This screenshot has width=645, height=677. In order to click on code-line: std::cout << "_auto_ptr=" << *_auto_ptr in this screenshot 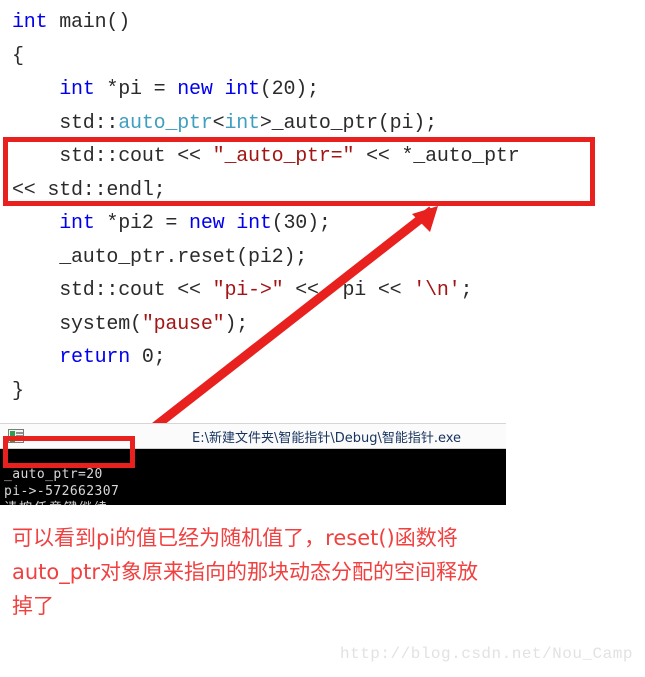, I will do `click(328, 157)`.